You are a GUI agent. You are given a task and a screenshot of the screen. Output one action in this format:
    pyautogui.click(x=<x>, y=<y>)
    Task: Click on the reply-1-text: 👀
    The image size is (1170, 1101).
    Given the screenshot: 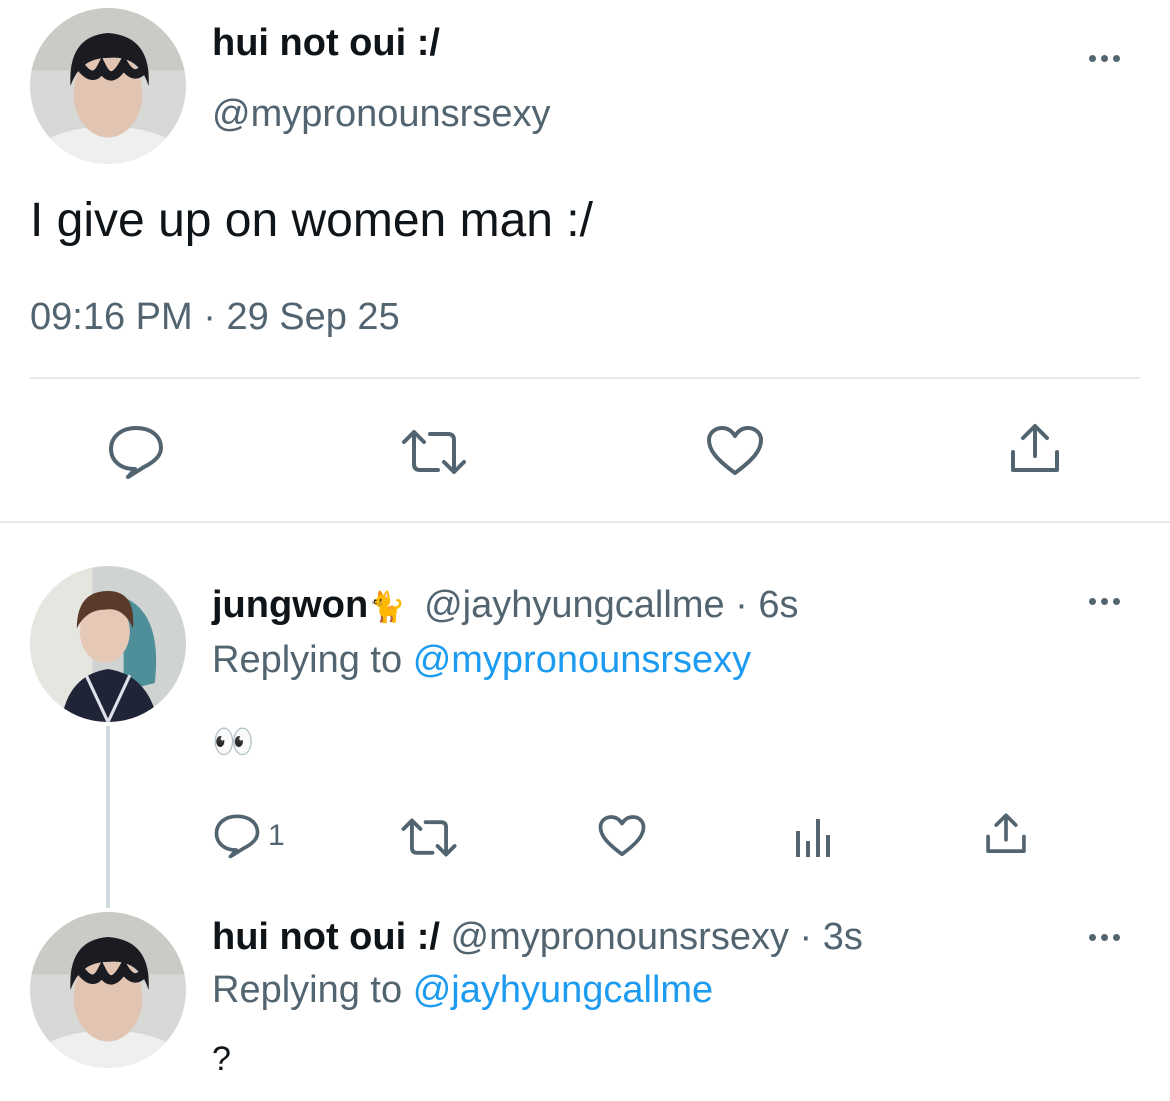 What is the action you would take?
    pyautogui.click(x=233, y=742)
    